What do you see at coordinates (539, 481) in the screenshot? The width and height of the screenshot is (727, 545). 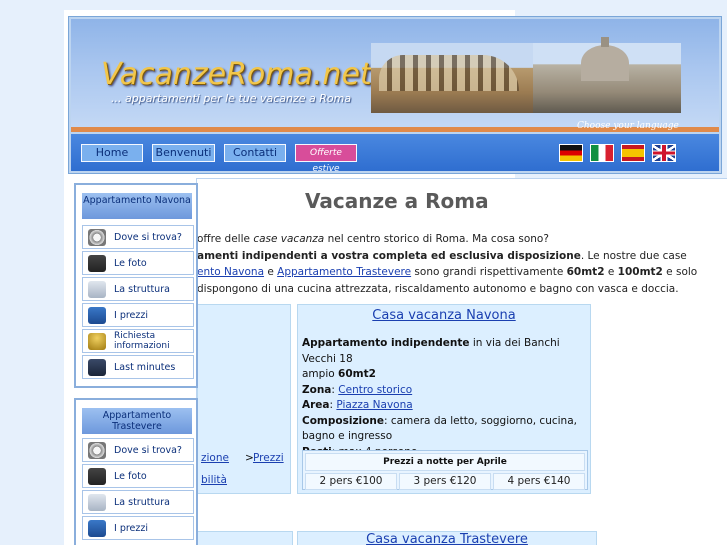 I see `price-cell: 4 pers €140` at bounding box center [539, 481].